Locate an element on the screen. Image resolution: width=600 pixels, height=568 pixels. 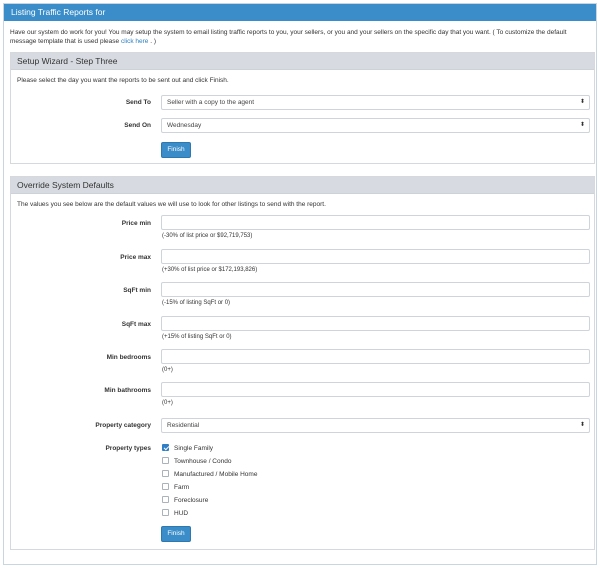
property-type-option: Townhouse / Condo is located at coordinates (196, 461).